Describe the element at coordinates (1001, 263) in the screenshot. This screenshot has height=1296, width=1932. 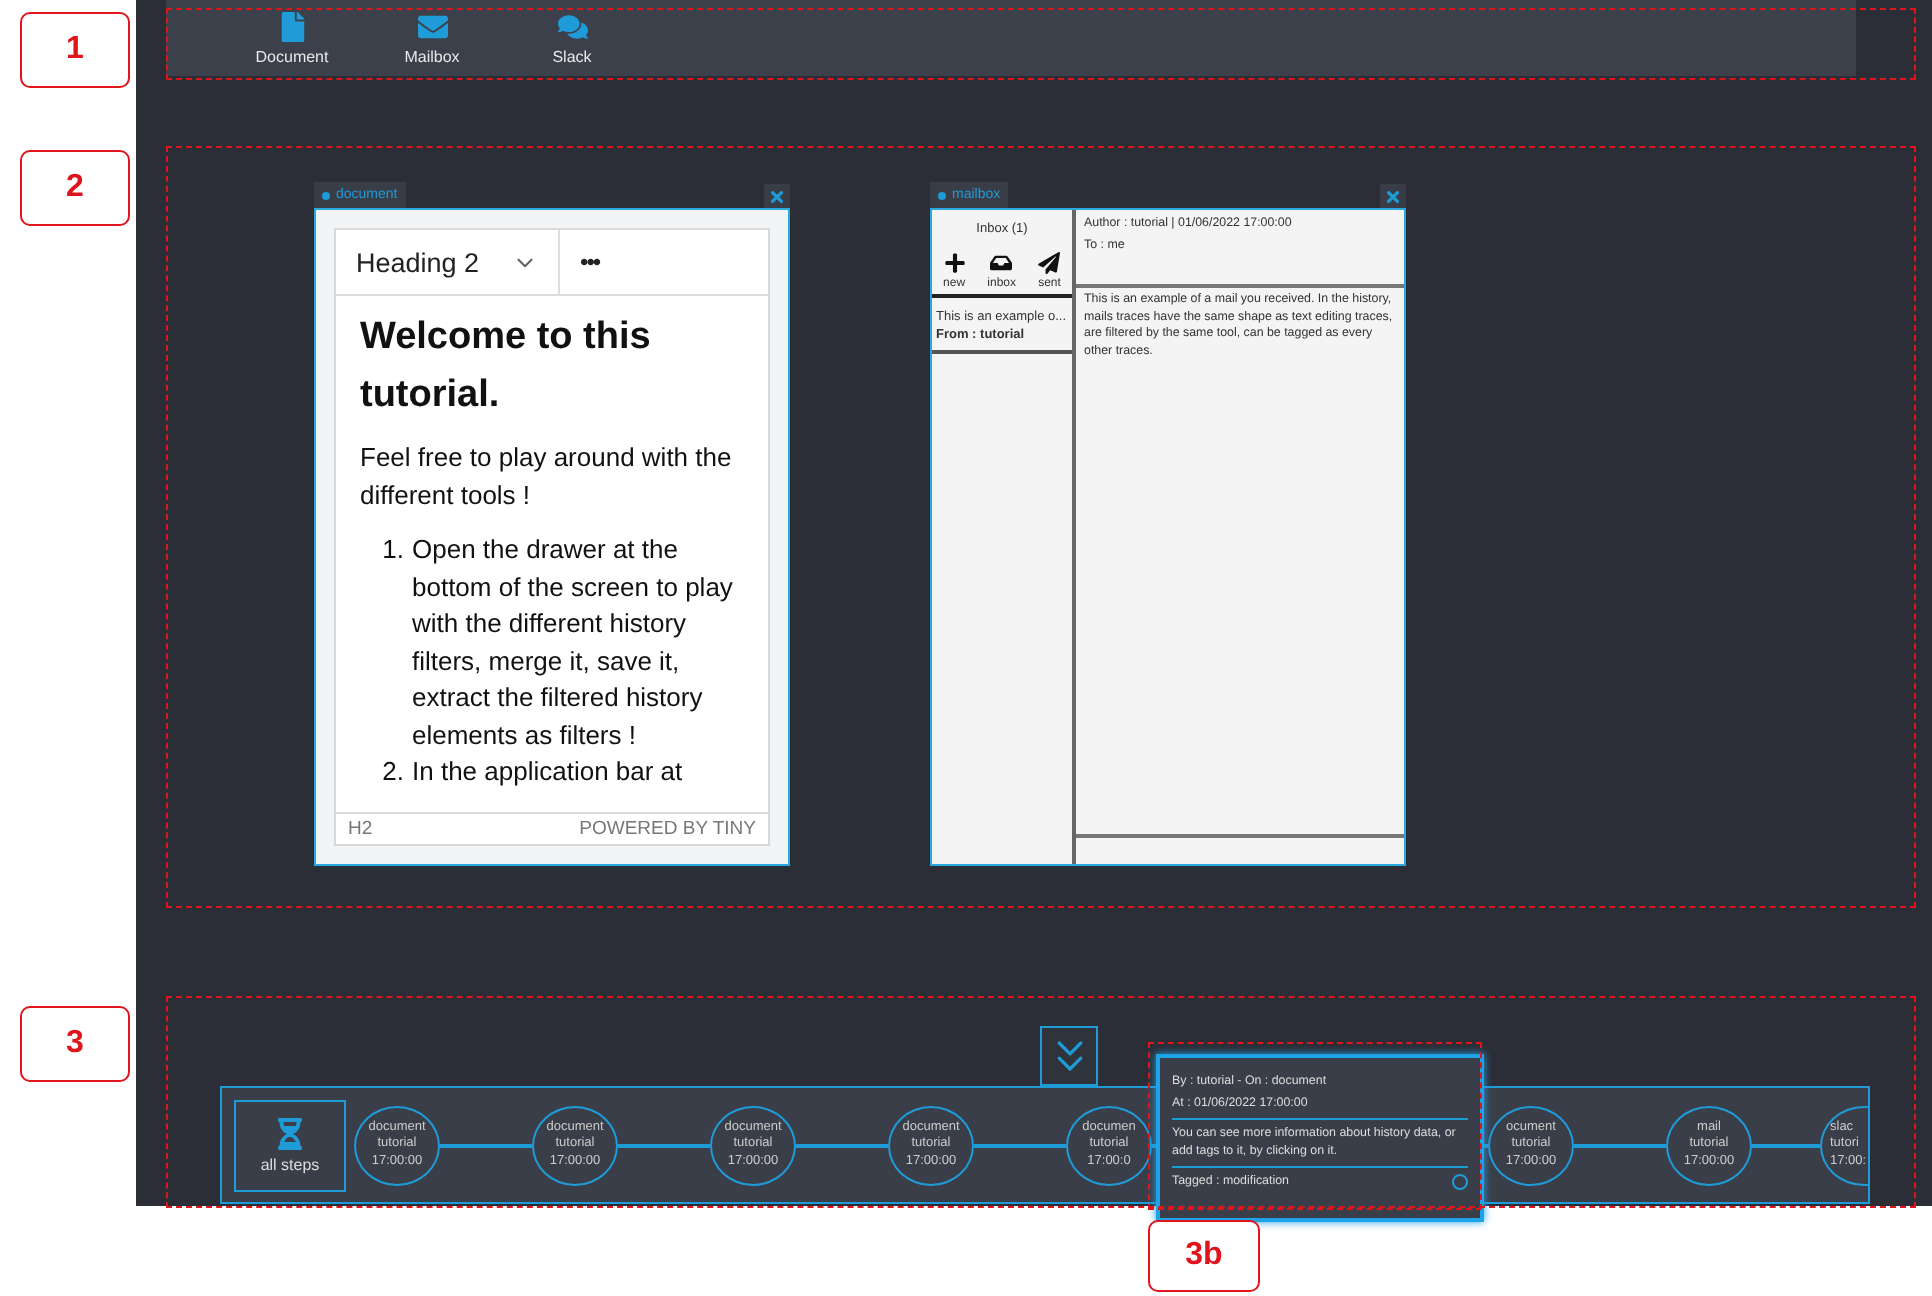
I see `inbox-tray-icon` at that location.